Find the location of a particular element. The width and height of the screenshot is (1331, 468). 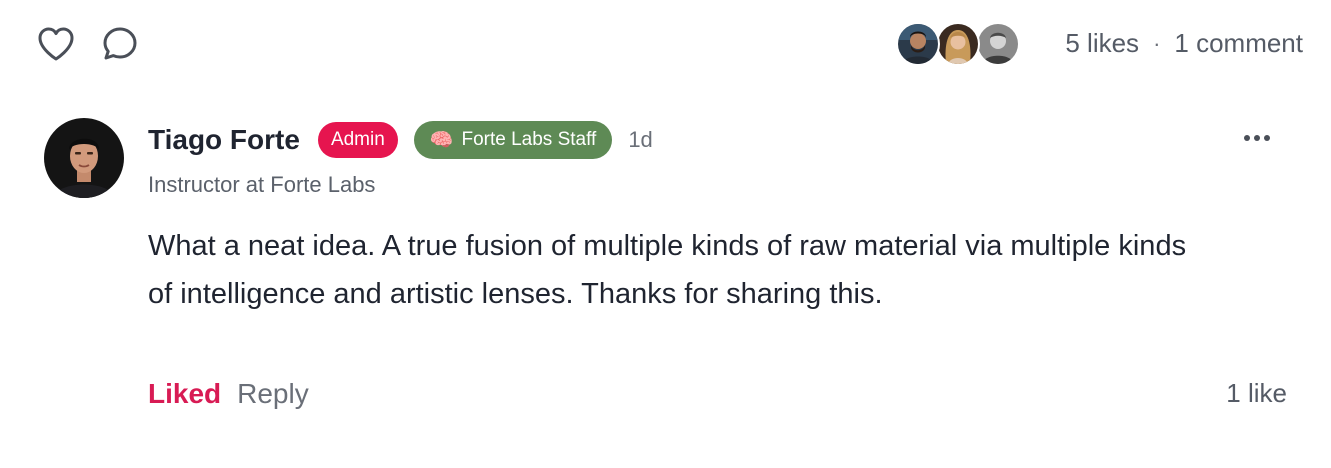

likes-count-link: 5 likes is located at coordinates (1102, 43).